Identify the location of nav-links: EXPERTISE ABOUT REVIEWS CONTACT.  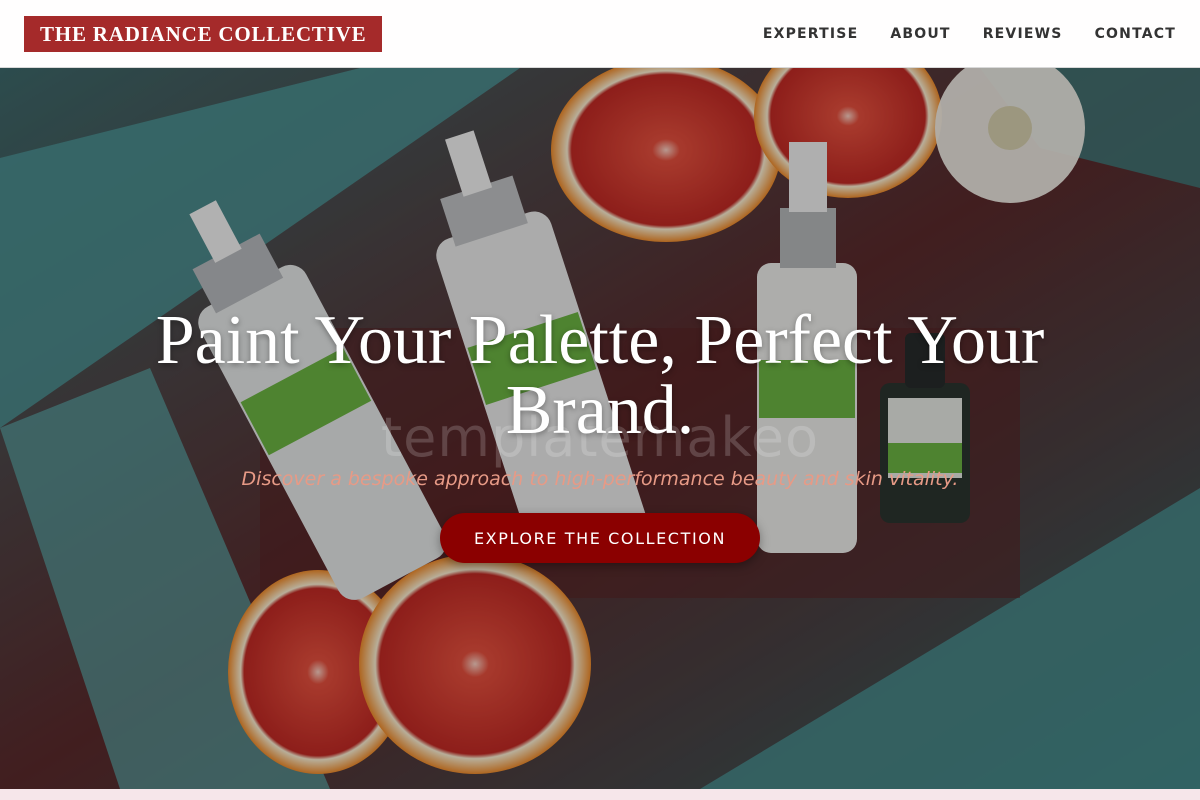
(953, 34).